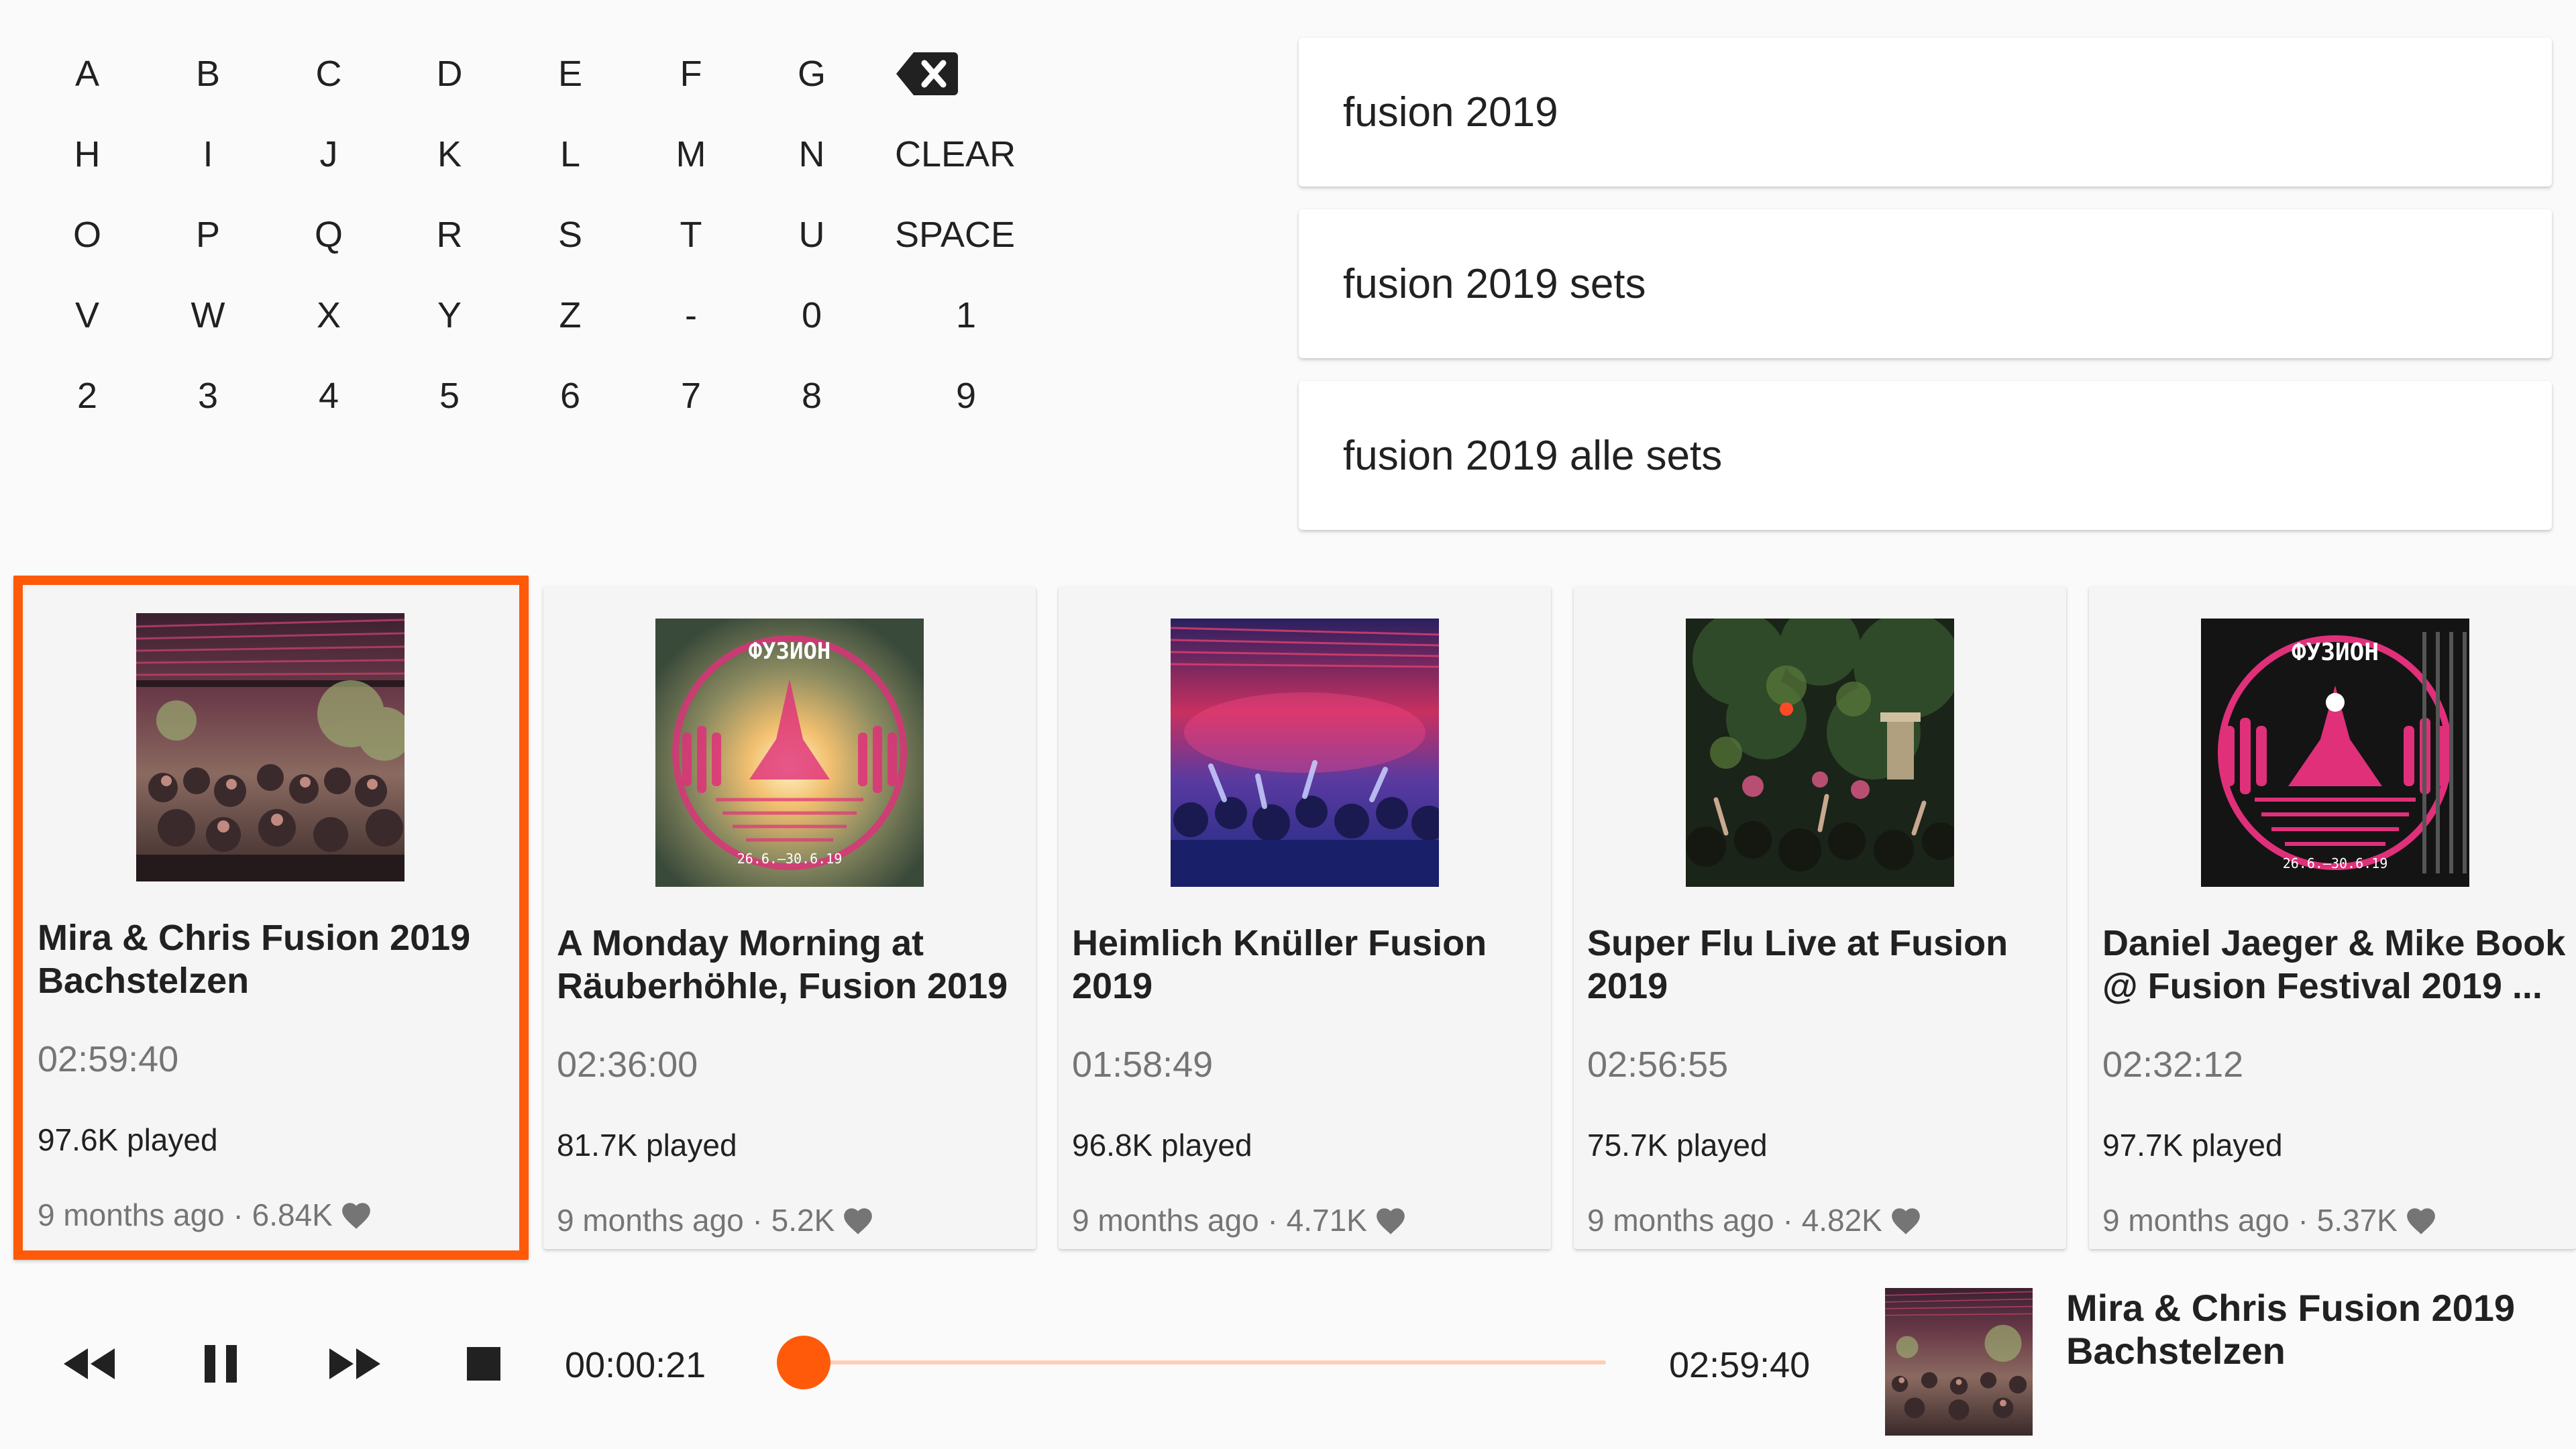 This screenshot has width=2576, height=1449. What do you see at coordinates (208, 315) in the screenshot?
I see `key-w: W` at bounding box center [208, 315].